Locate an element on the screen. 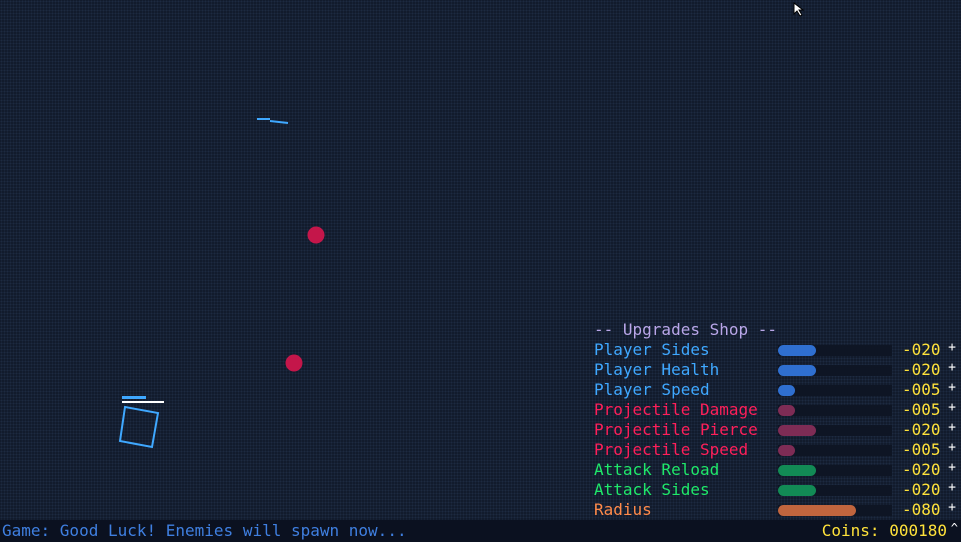 Image resolution: width=961 pixels, height=542 pixels. upgrade-row: Attack Reload -020 + is located at coordinates (777, 470).